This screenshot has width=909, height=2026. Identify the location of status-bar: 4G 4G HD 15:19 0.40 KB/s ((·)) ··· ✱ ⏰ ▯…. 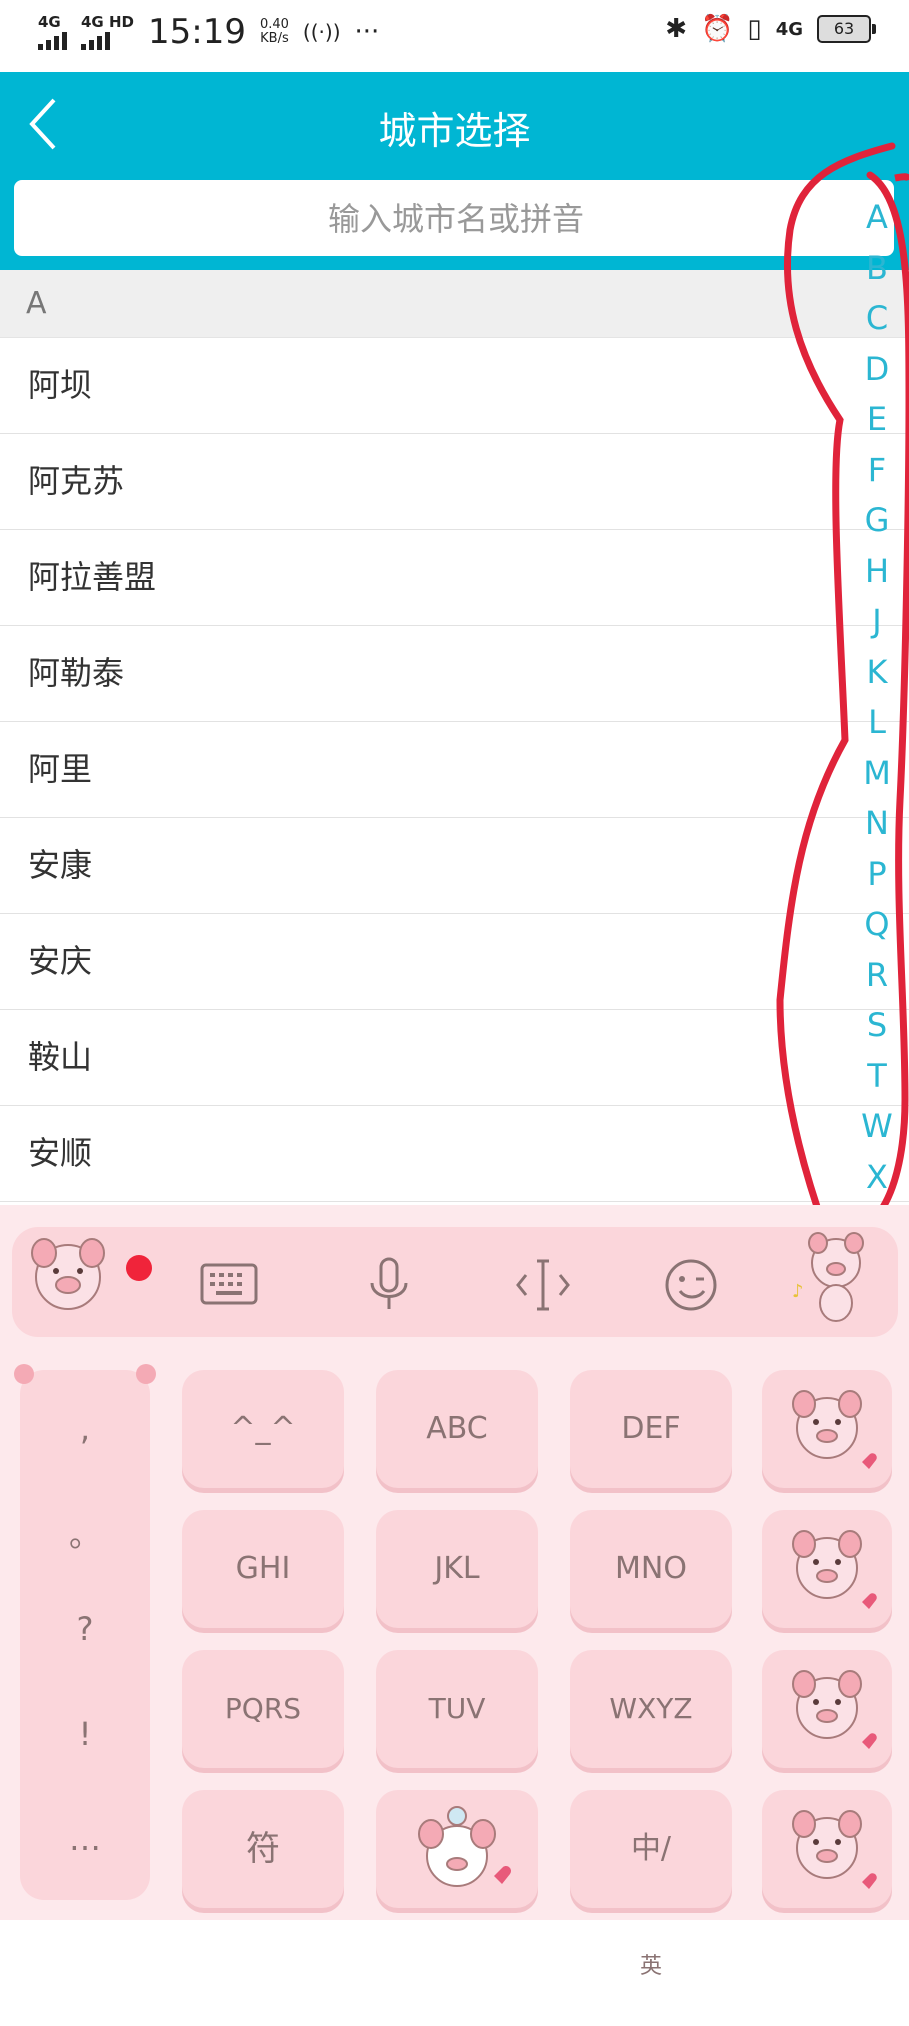
(454, 36).